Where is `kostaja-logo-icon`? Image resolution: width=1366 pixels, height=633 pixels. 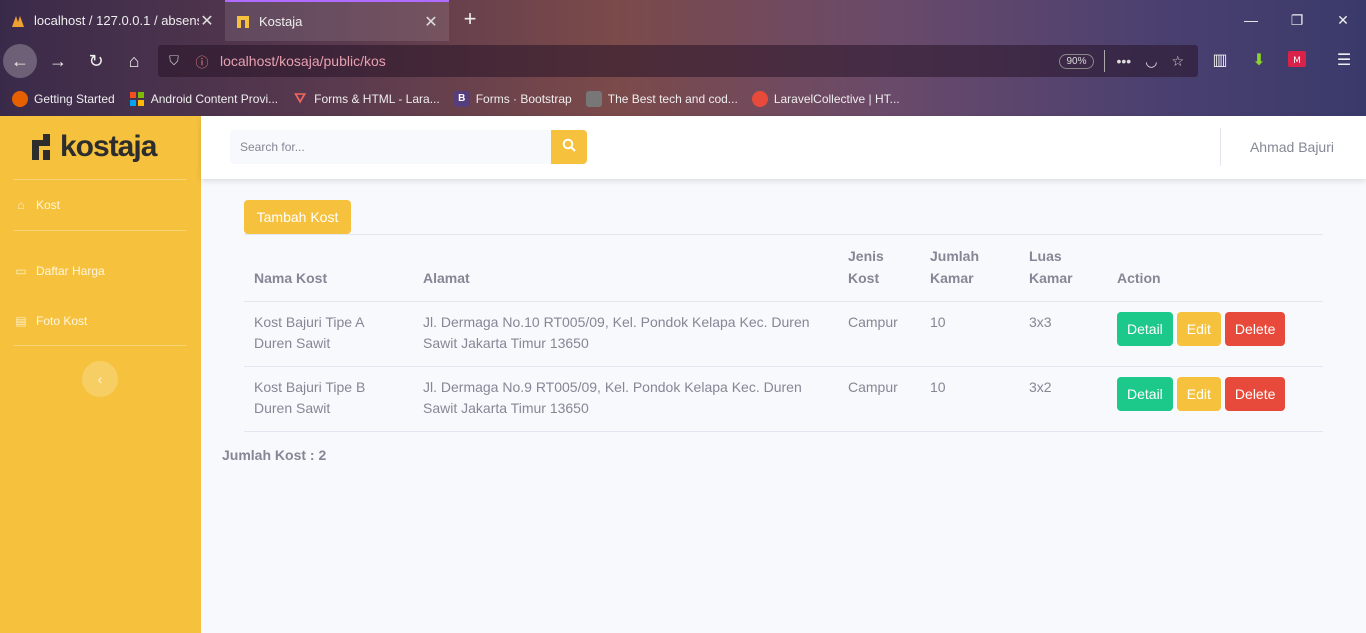
kostaja-logo-icon is located at coordinates (44, 147).